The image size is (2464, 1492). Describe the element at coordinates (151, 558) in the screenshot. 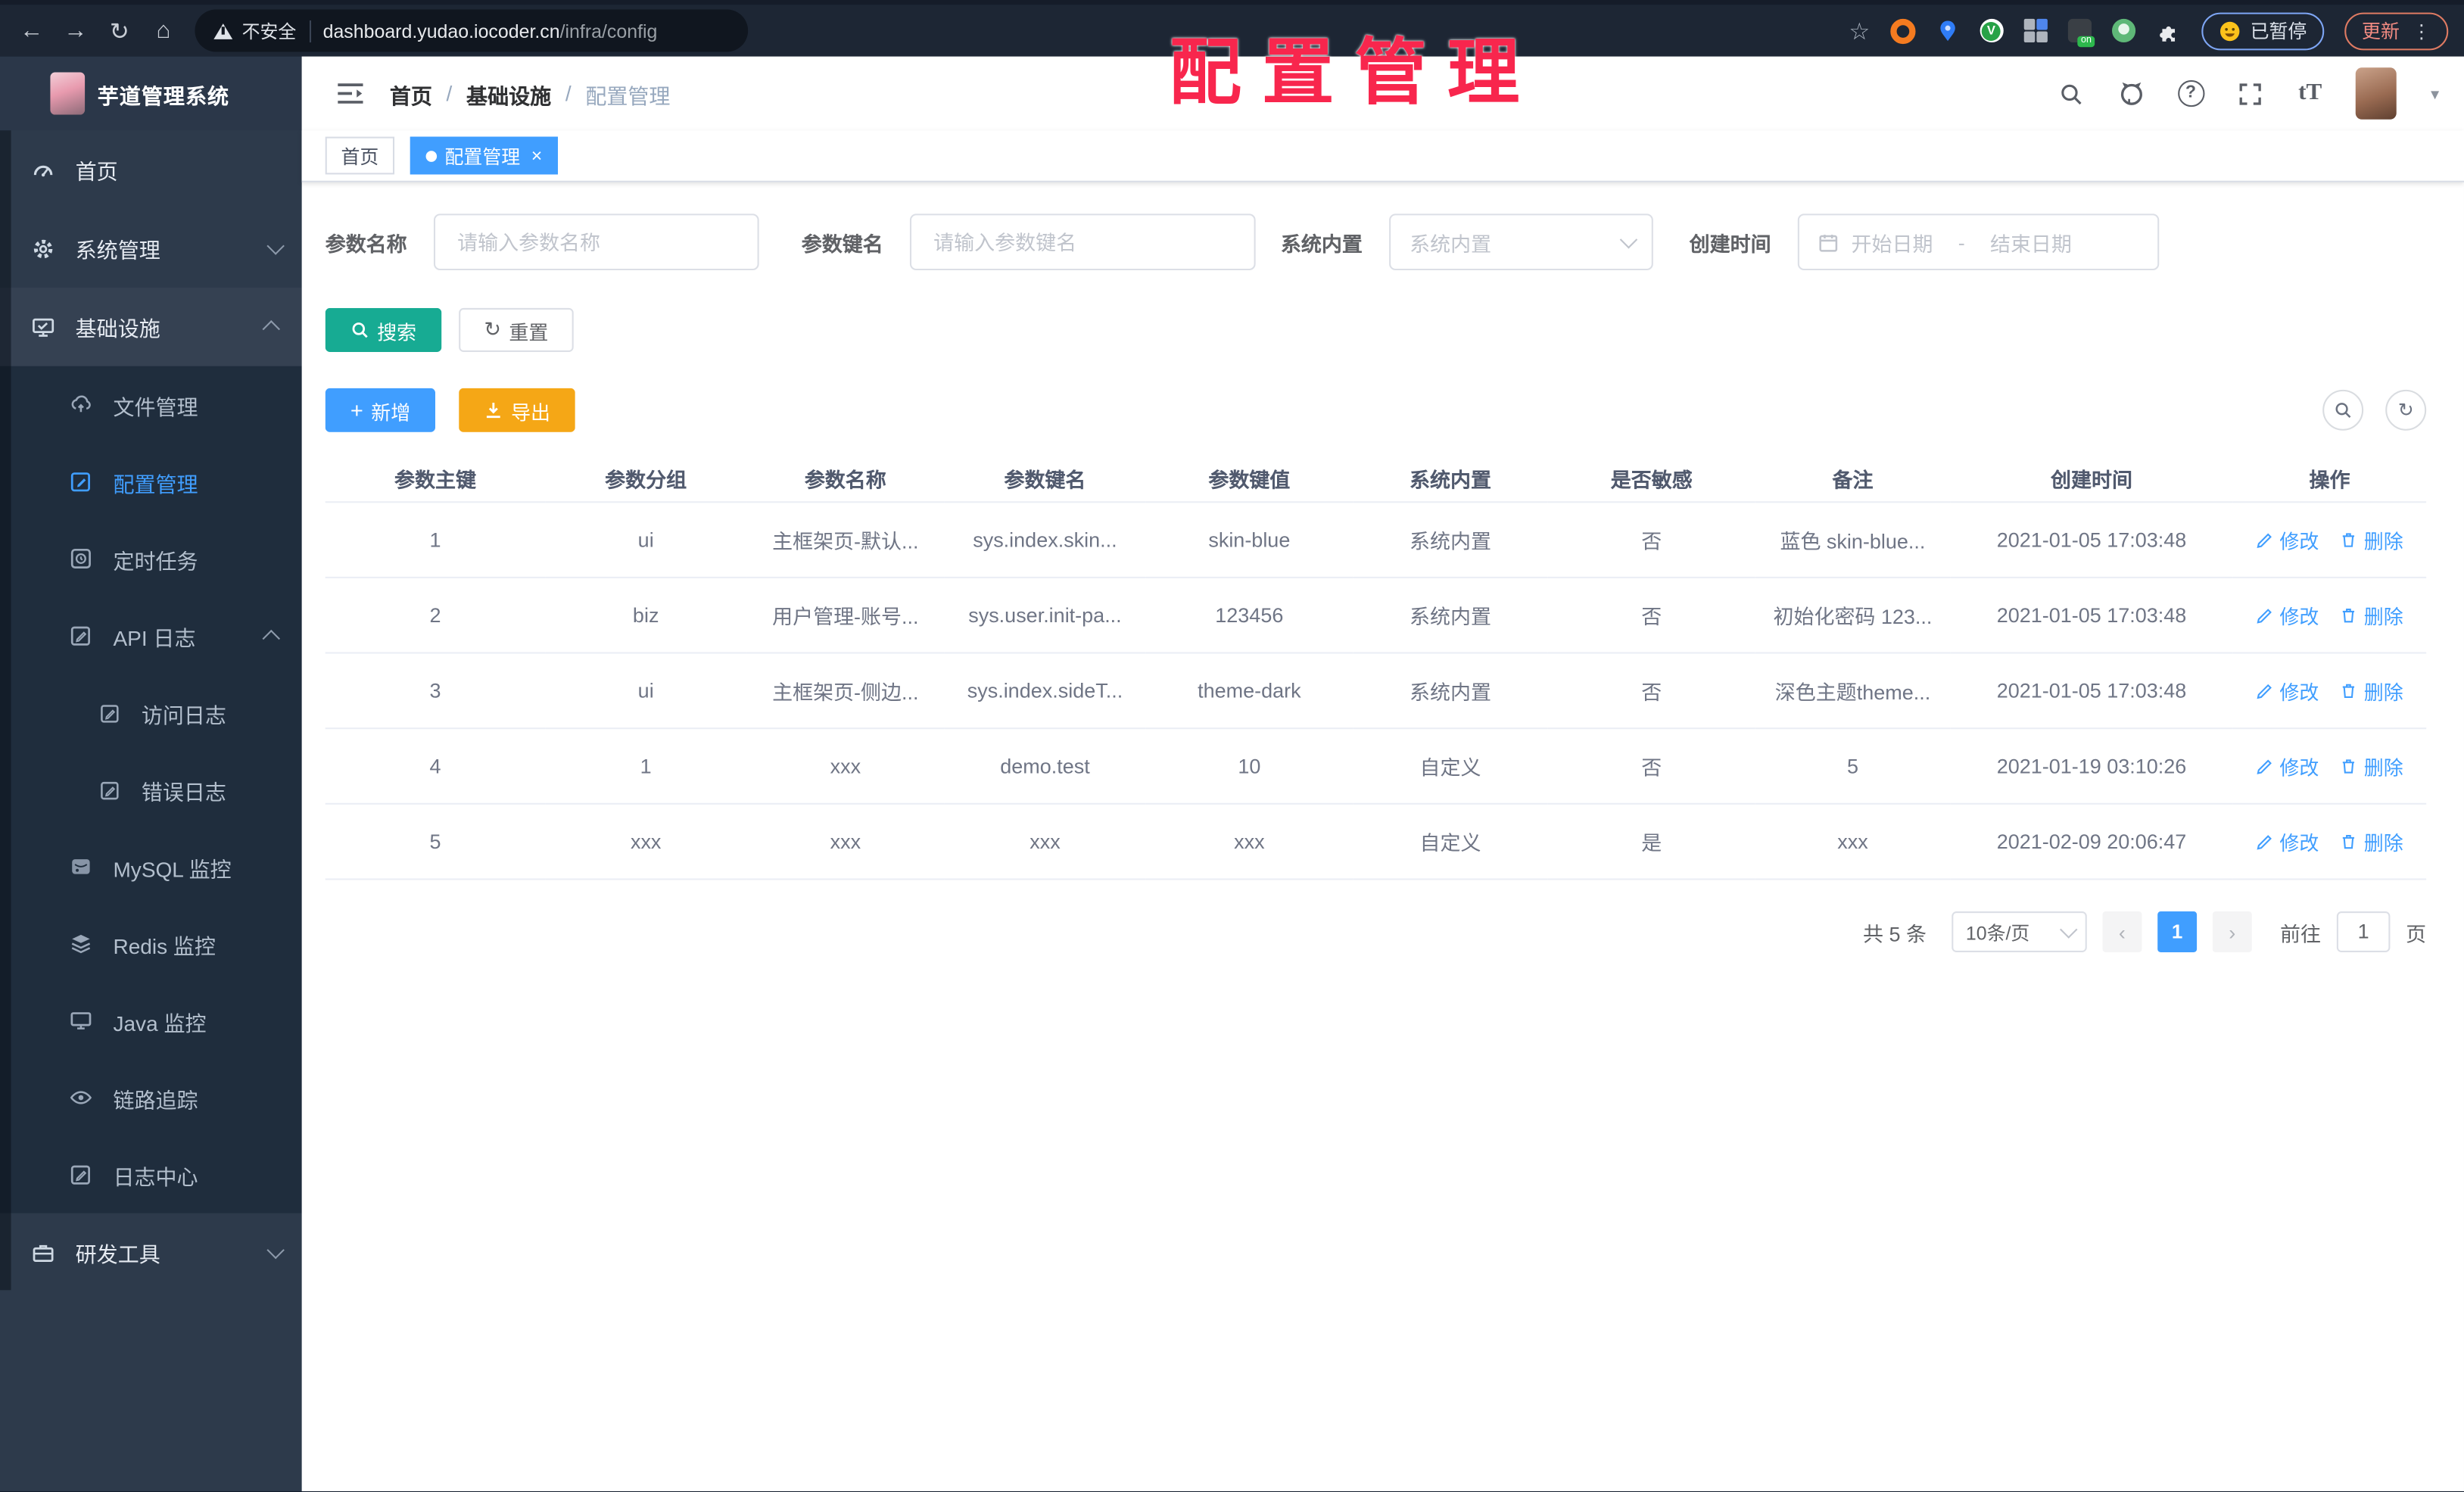

I see `sidebar-item-scheduled-jobs: 定时任务` at that location.